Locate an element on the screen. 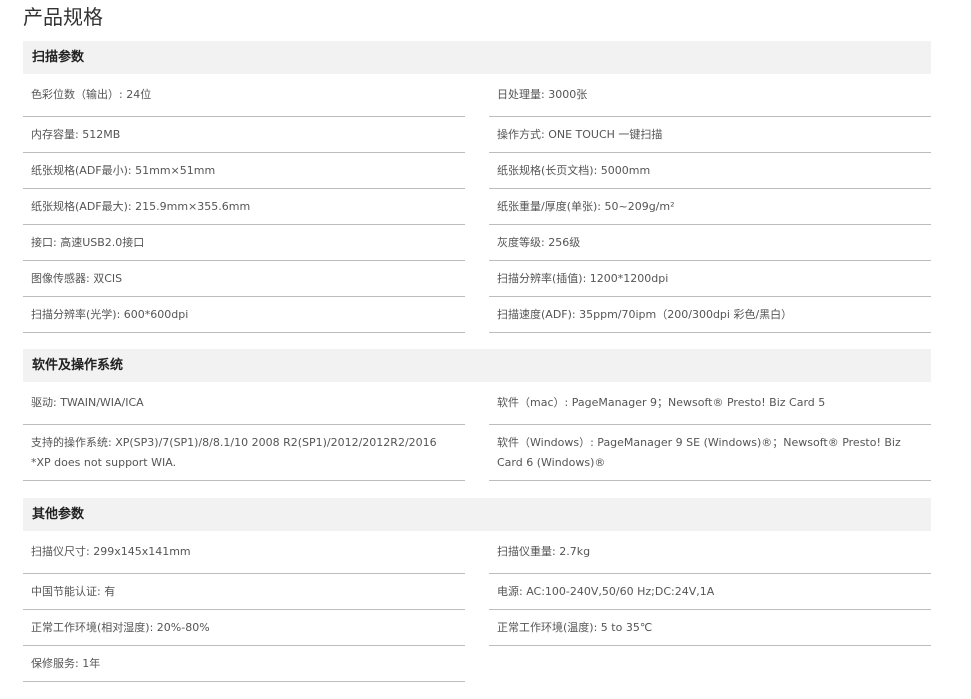  spec-item: 正常工作环境(温度): 5 to 35℃ is located at coordinates (710, 628).